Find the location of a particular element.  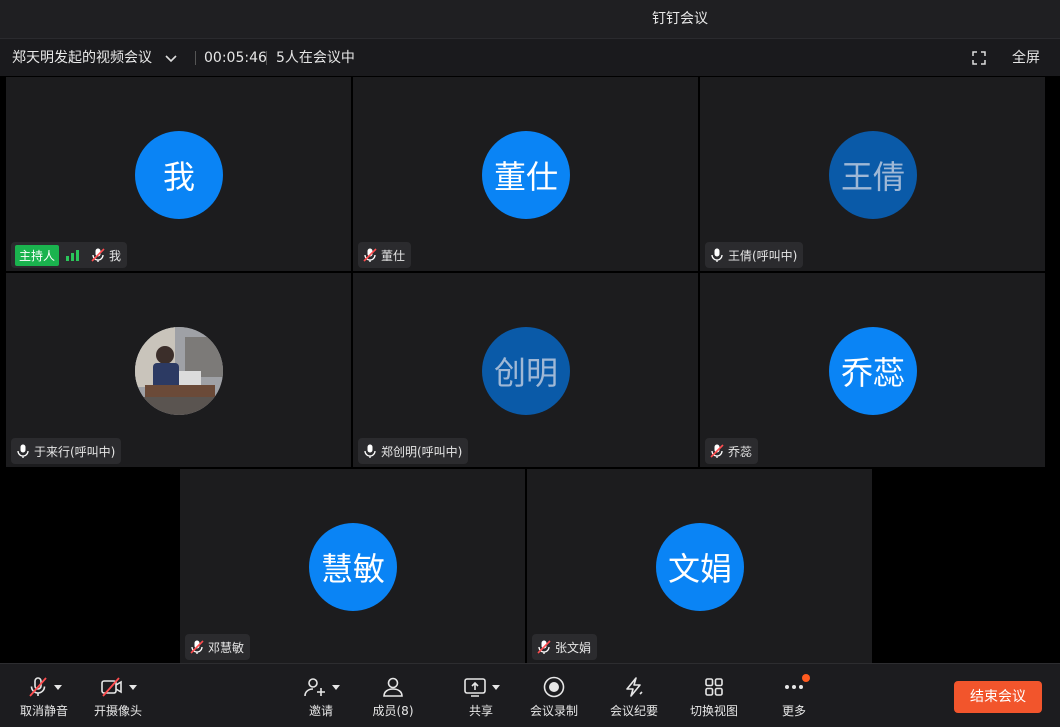

participant-count: 5人在会议中 is located at coordinates (315, 58).